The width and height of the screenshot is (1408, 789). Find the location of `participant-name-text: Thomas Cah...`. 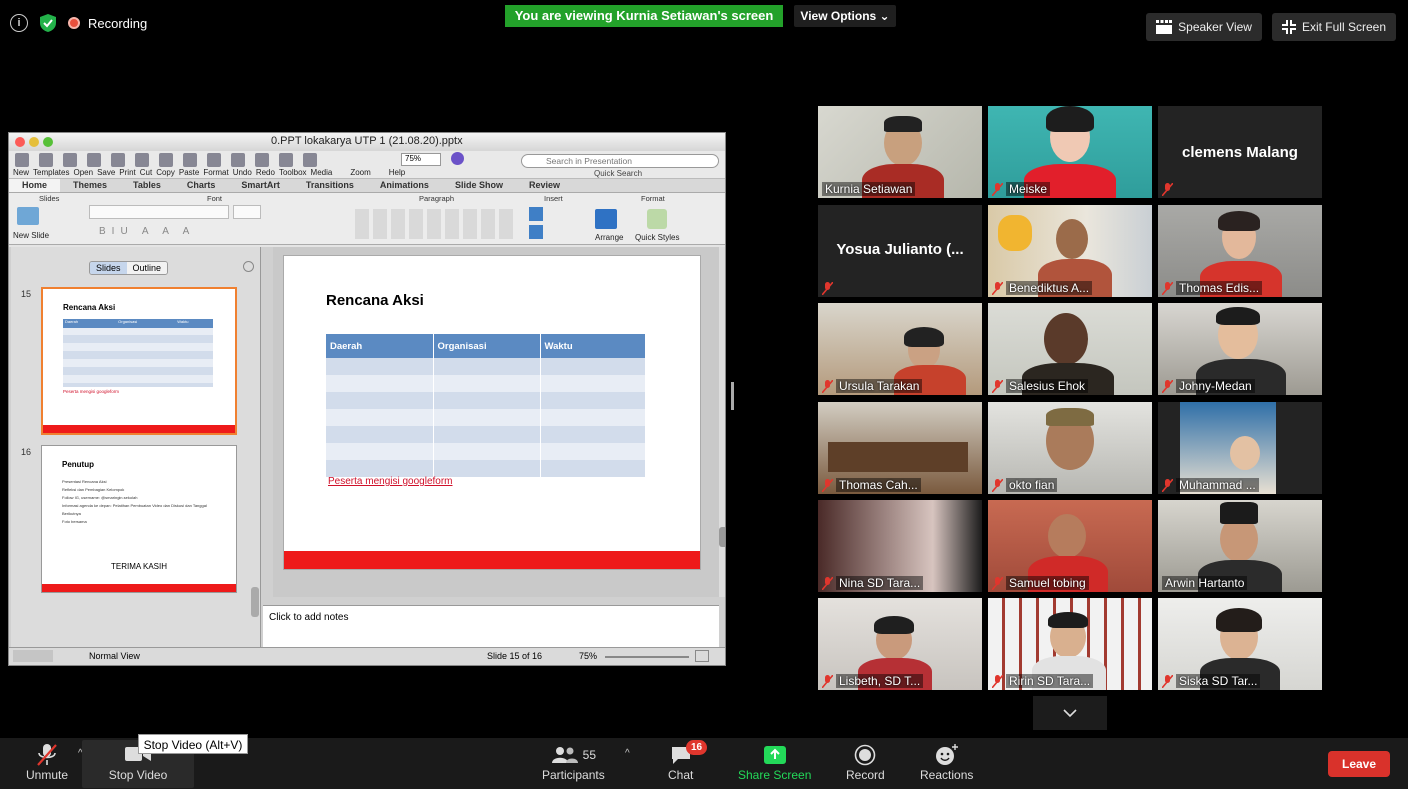

participant-name-text: Thomas Cah... is located at coordinates (878, 485).